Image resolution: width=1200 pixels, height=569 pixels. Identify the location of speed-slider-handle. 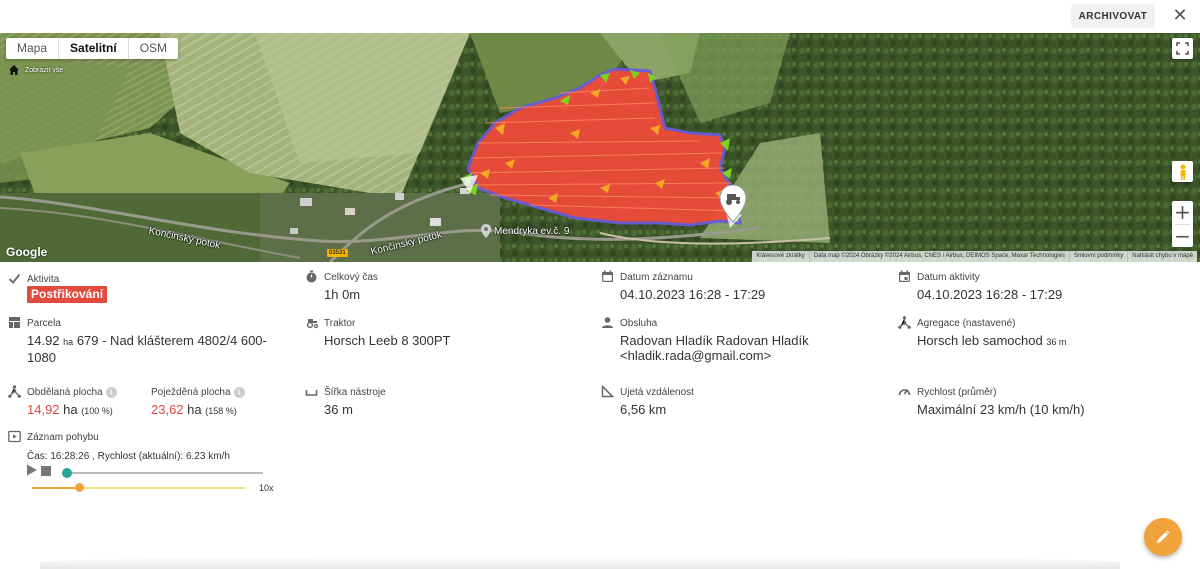
(79, 487).